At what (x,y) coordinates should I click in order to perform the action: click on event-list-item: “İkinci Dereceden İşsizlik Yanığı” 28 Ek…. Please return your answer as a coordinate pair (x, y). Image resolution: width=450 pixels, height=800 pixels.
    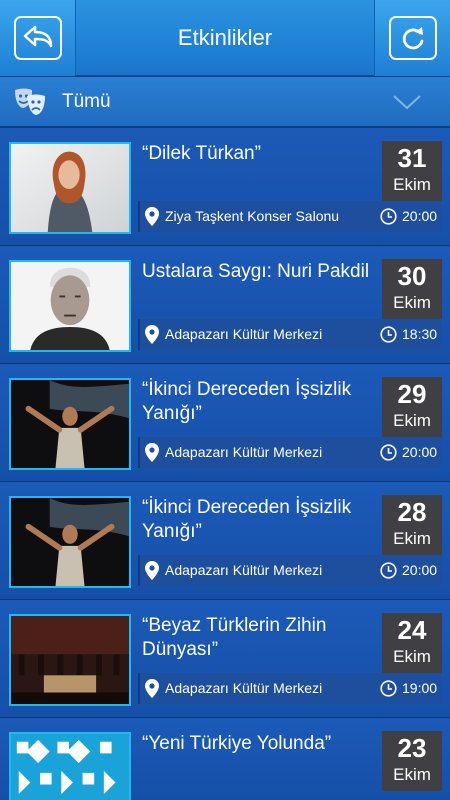
    Looking at the image, I should click on (225, 541).